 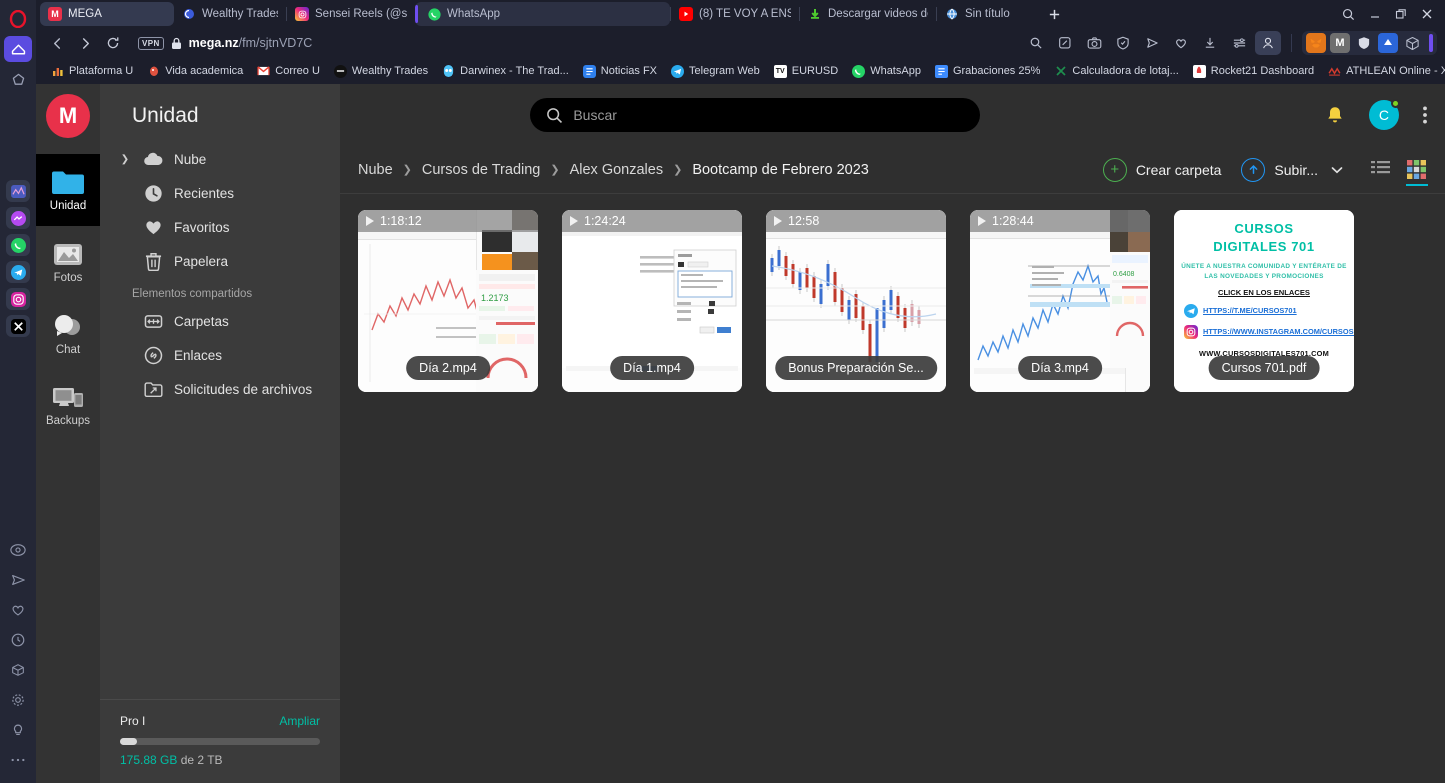 I want to click on history-clock-icon, so click(x=18, y=640).